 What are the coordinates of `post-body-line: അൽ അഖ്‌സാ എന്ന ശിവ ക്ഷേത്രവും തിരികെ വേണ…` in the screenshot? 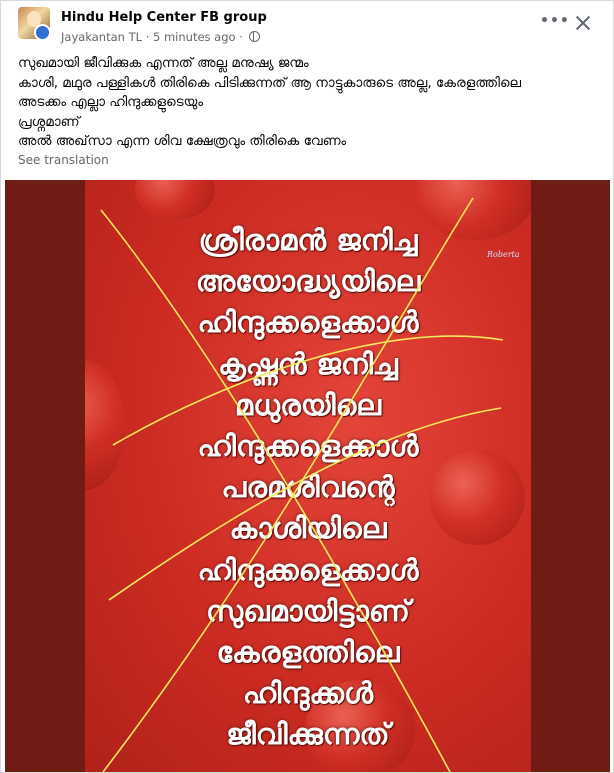 It's located at (182, 141).